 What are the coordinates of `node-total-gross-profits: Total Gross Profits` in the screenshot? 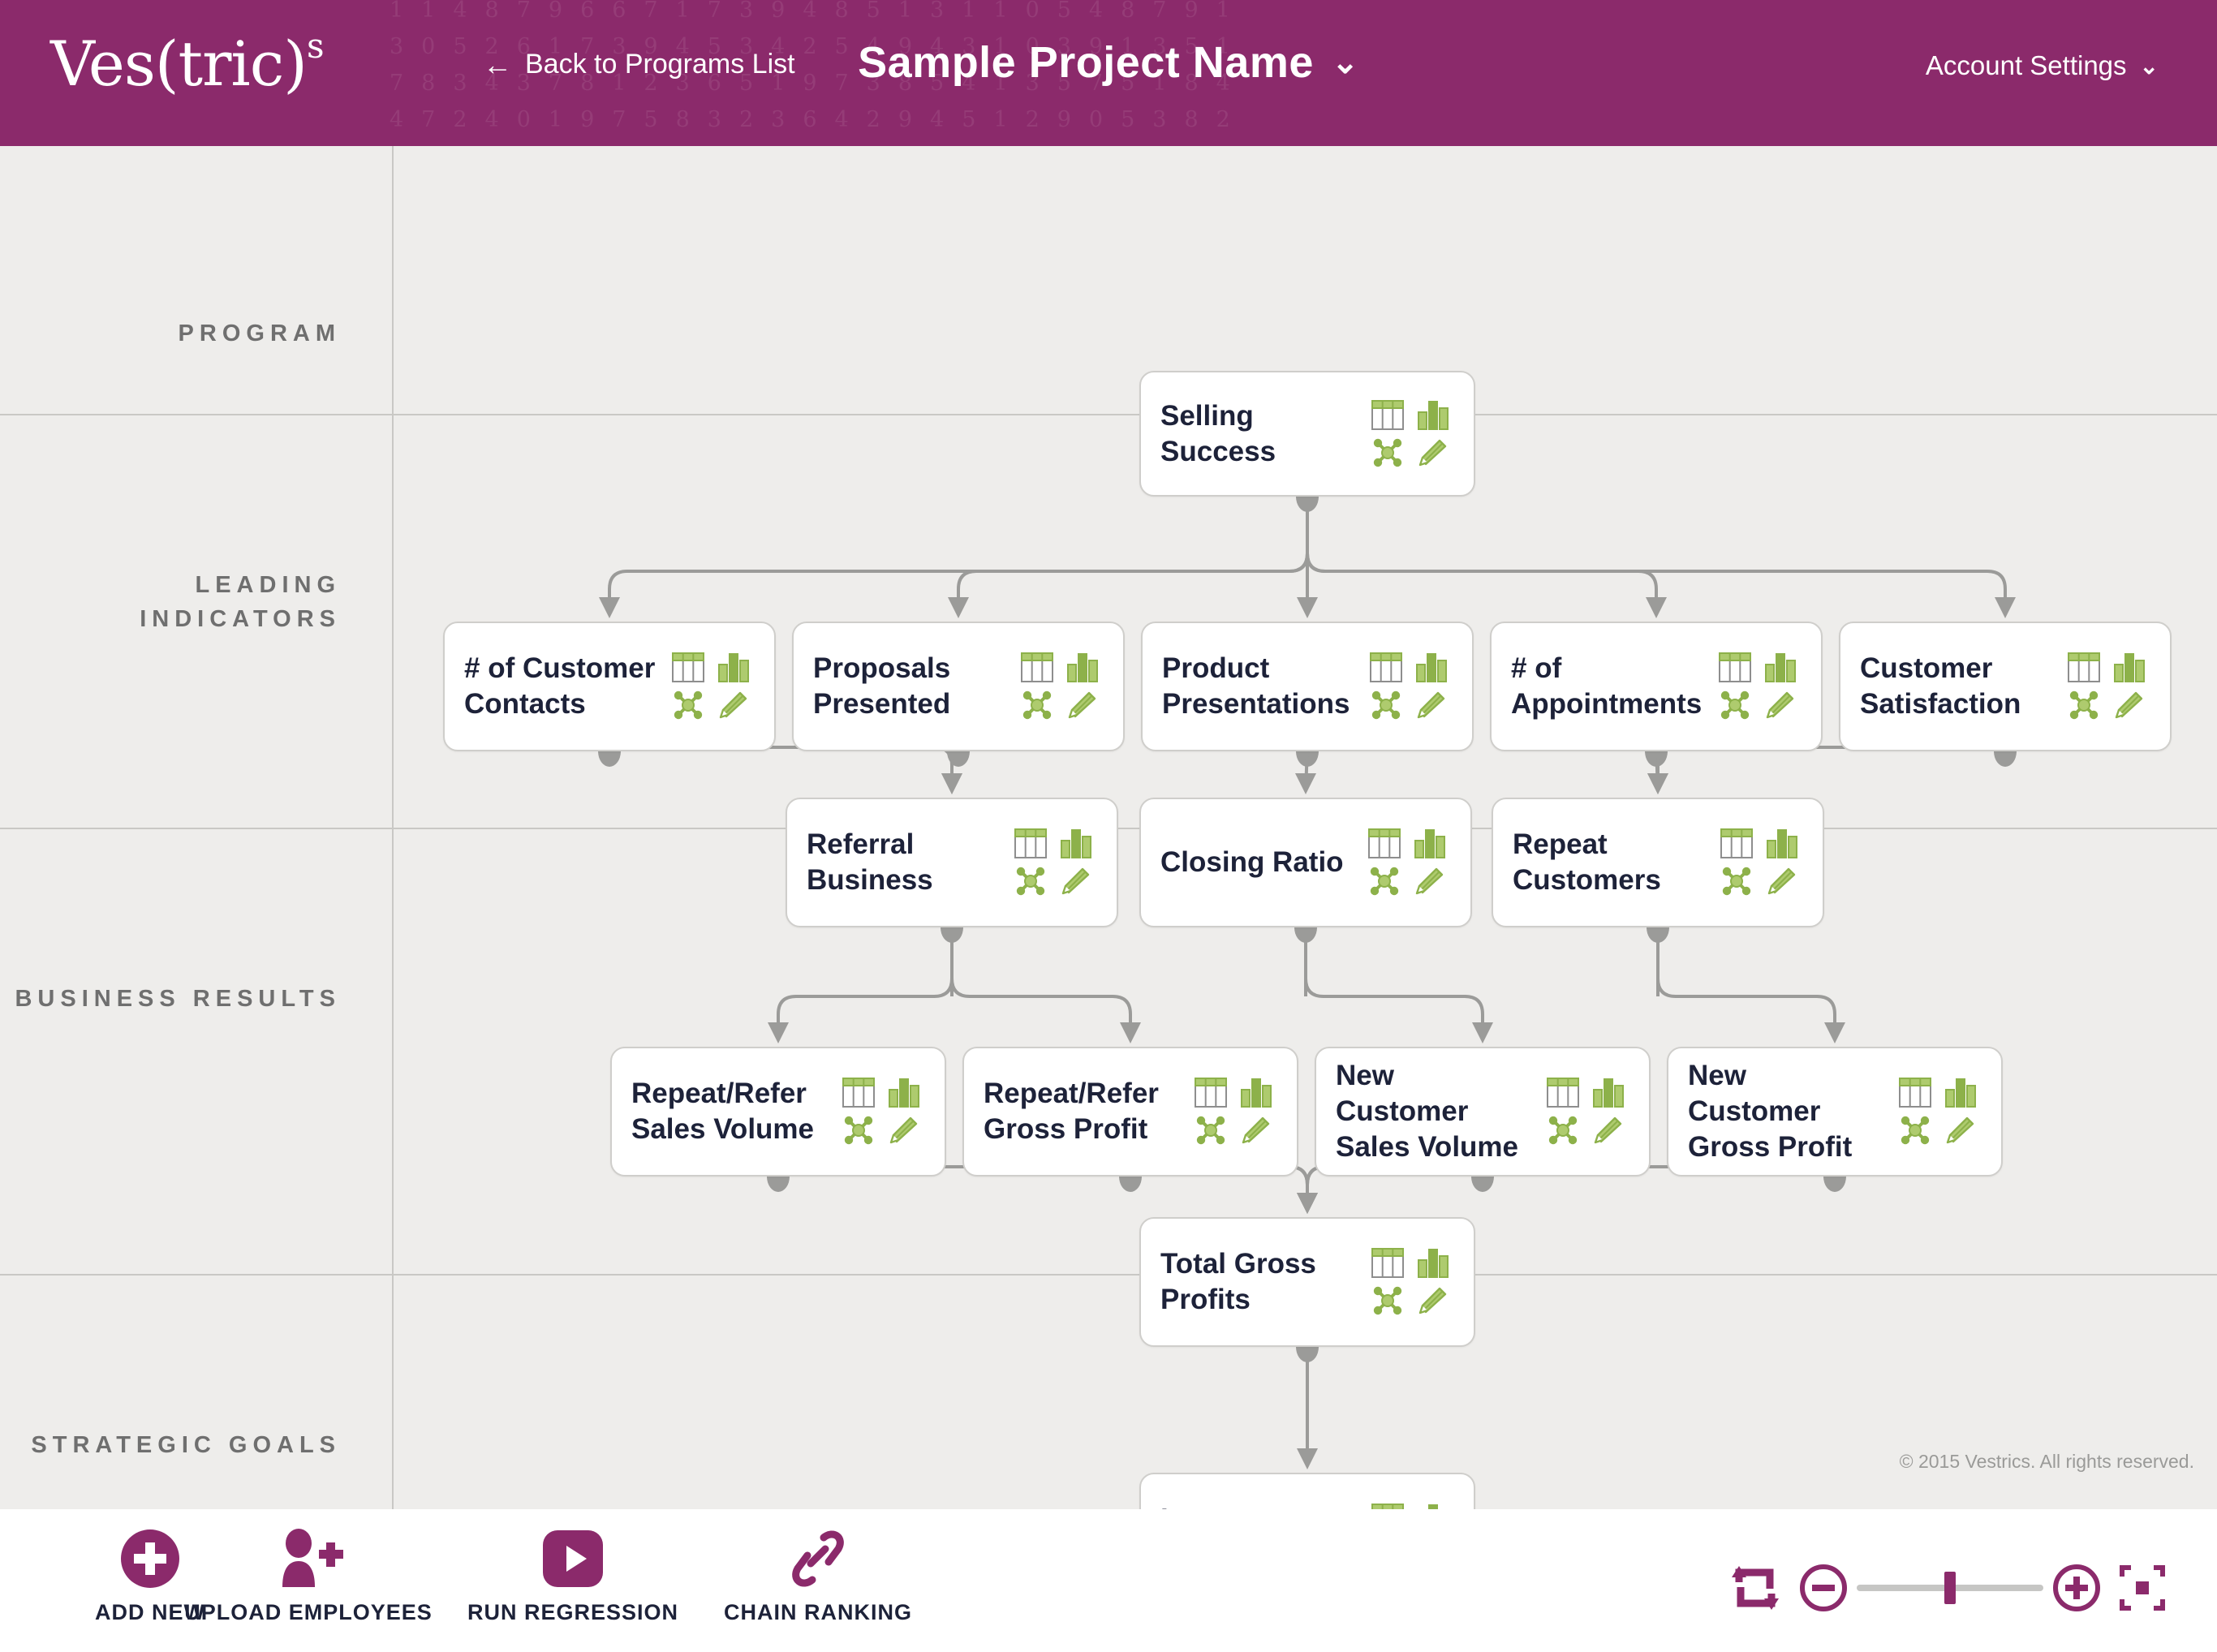 It's located at (1307, 1282).